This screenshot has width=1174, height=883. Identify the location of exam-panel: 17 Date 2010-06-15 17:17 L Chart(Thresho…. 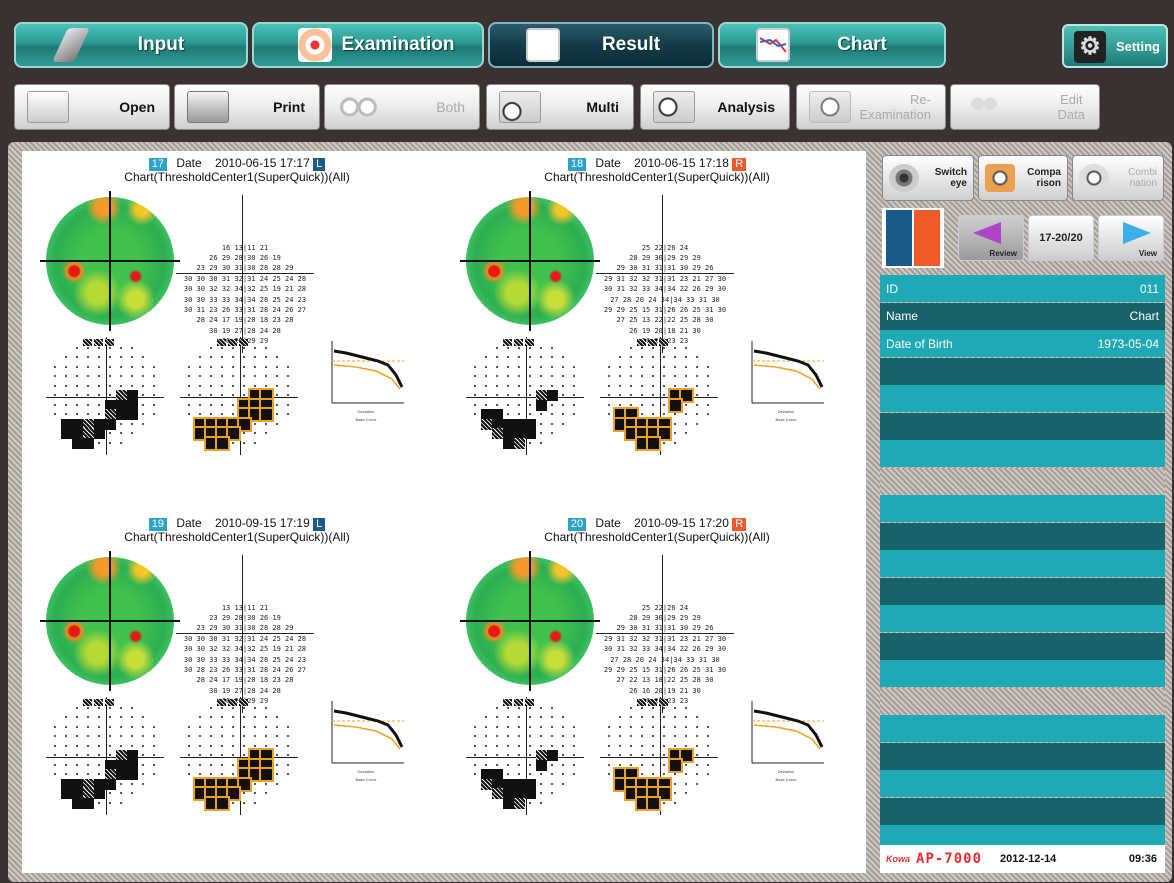
(237, 321).